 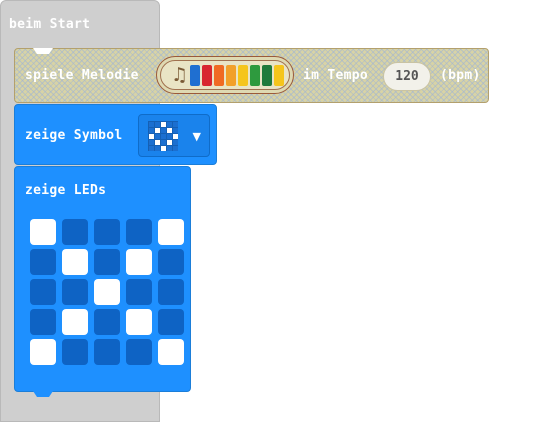 I want to click on melody-notes, so click(x=237, y=75).